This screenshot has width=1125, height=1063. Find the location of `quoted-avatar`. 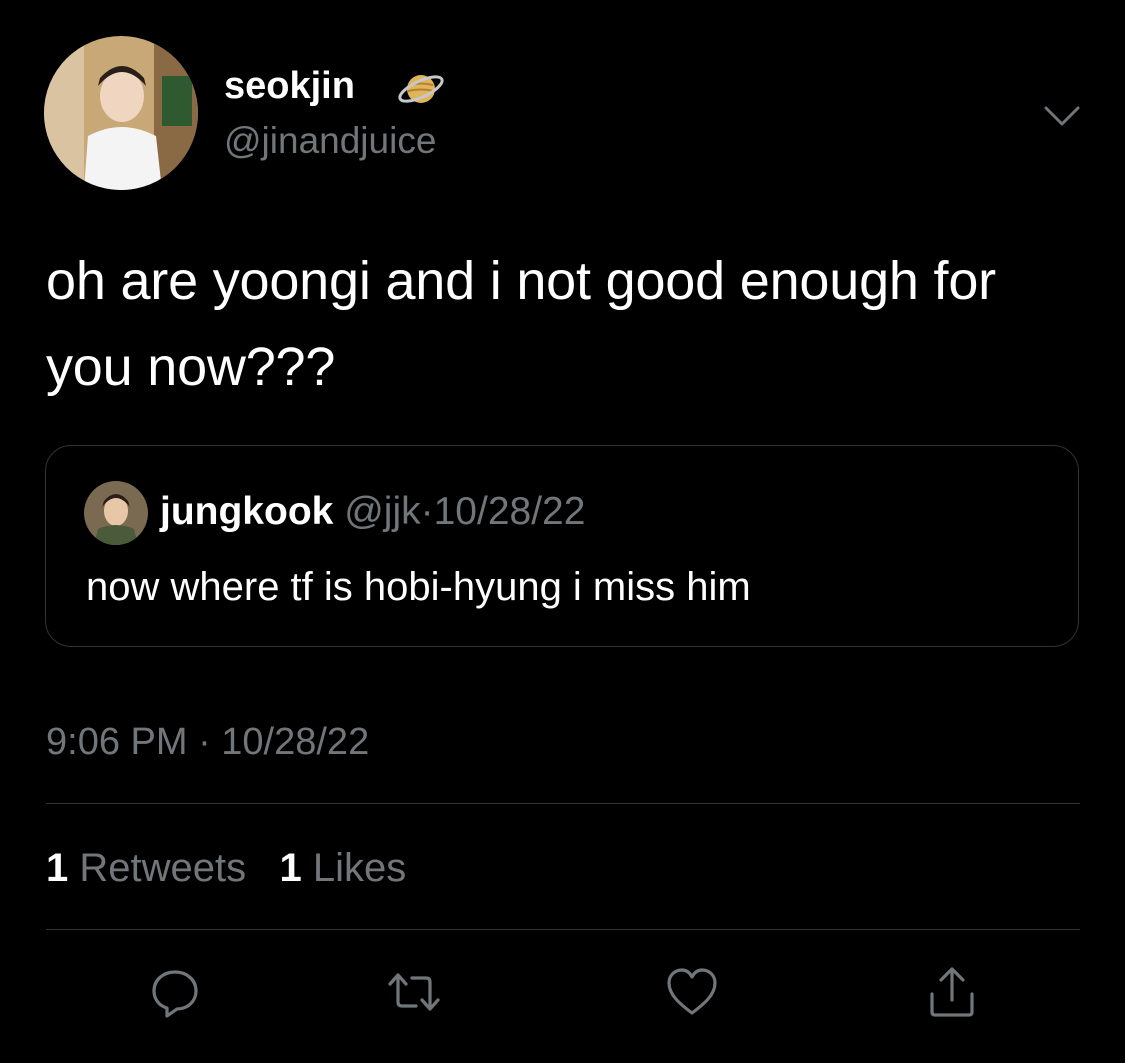

quoted-avatar is located at coordinates (116, 513).